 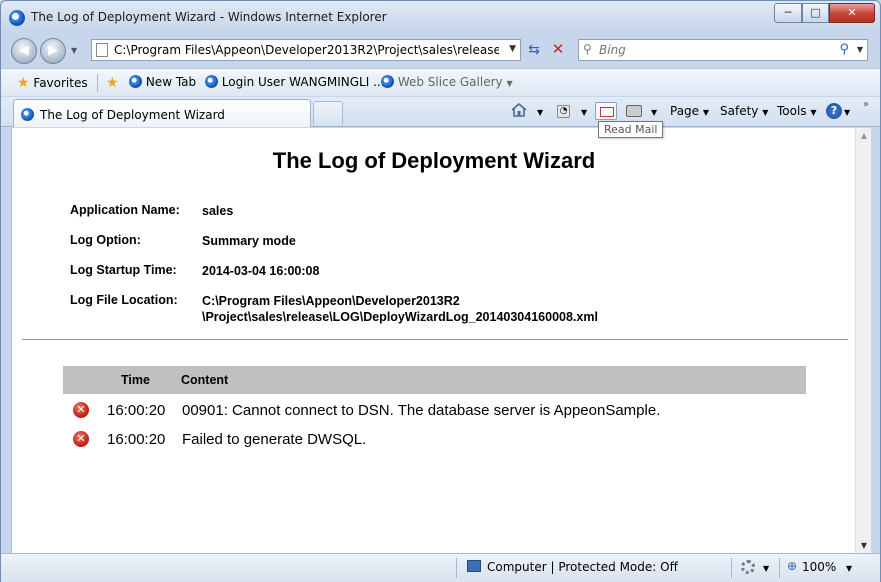 What do you see at coordinates (860, 49) in the screenshot?
I see `search-options-dropdown-icon: ▼` at bounding box center [860, 49].